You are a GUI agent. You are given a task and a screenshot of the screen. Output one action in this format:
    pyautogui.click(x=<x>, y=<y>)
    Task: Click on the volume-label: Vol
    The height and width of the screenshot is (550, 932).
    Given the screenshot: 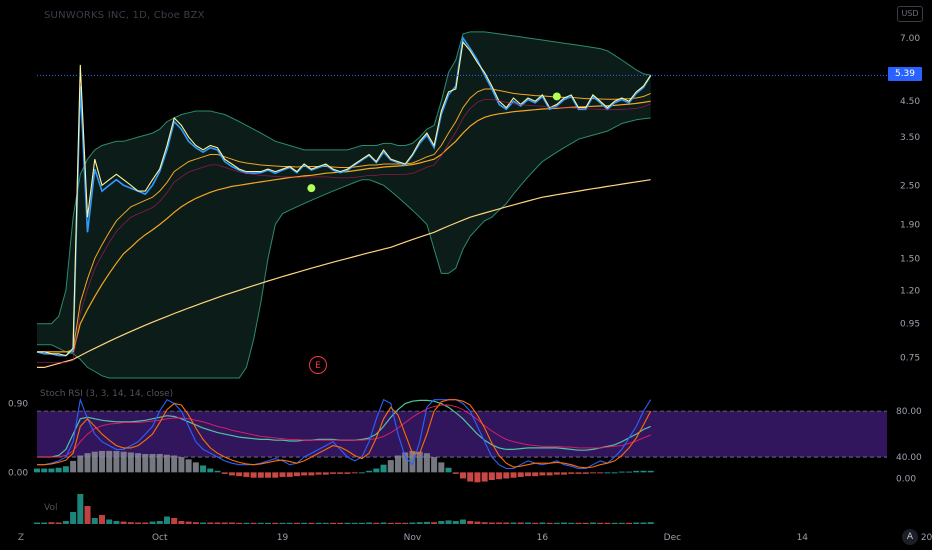 What is the action you would take?
    pyautogui.click(x=50, y=508)
    